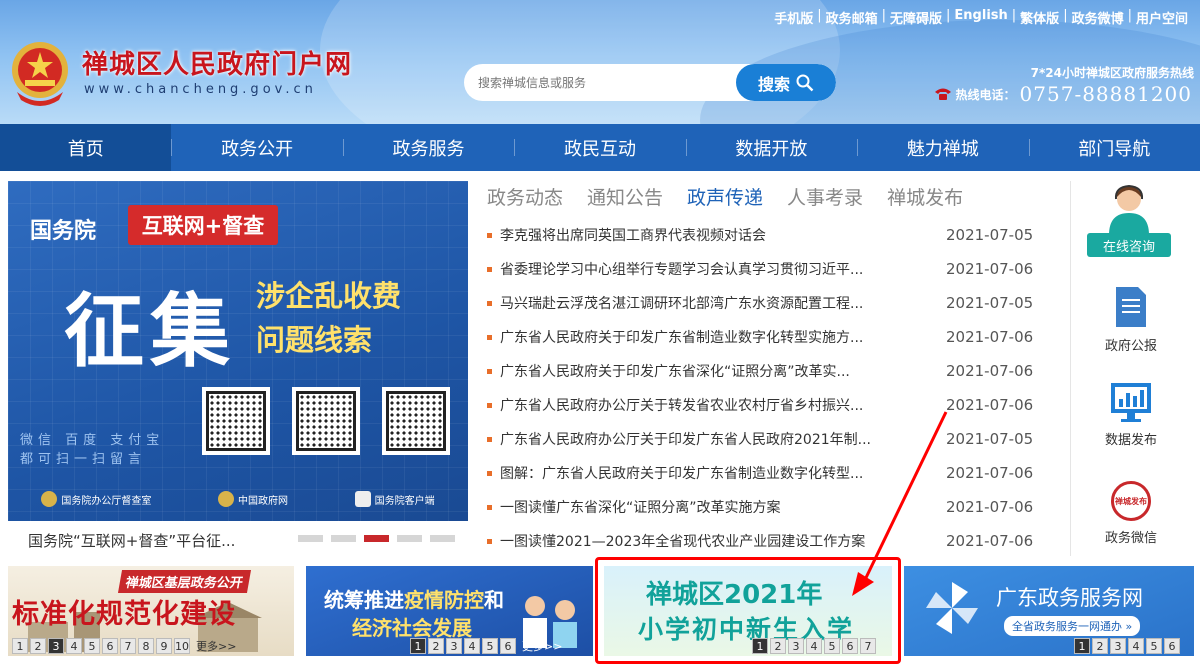 The image size is (1200, 671). What do you see at coordinates (1162, 17) in the screenshot?
I see `top-link-user-space: 用户空间` at bounding box center [1162, 17].